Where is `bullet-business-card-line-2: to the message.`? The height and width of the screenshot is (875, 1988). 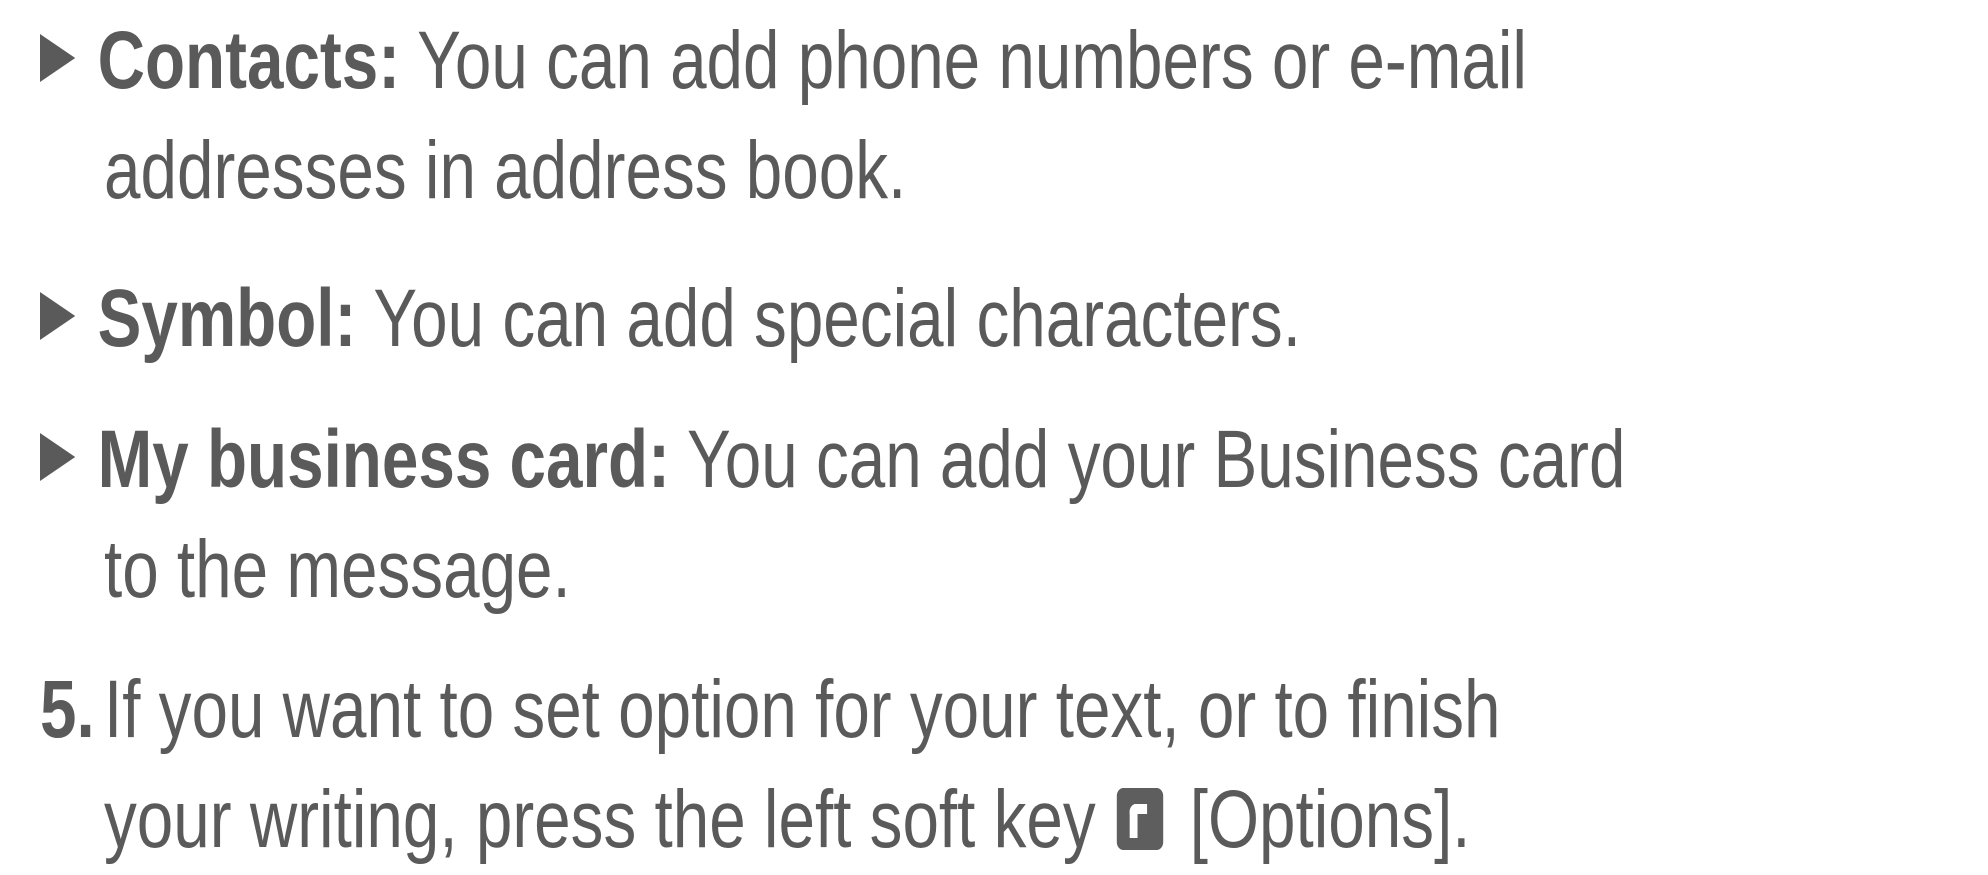
bullet-business-card-line-2: to the message. is located at coordinates (337, 569).